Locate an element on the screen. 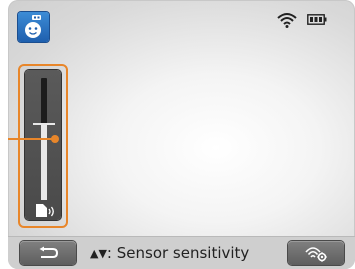 This screenshot has height=269, width=355. wifi-icon is located at coordinates (287, 20).